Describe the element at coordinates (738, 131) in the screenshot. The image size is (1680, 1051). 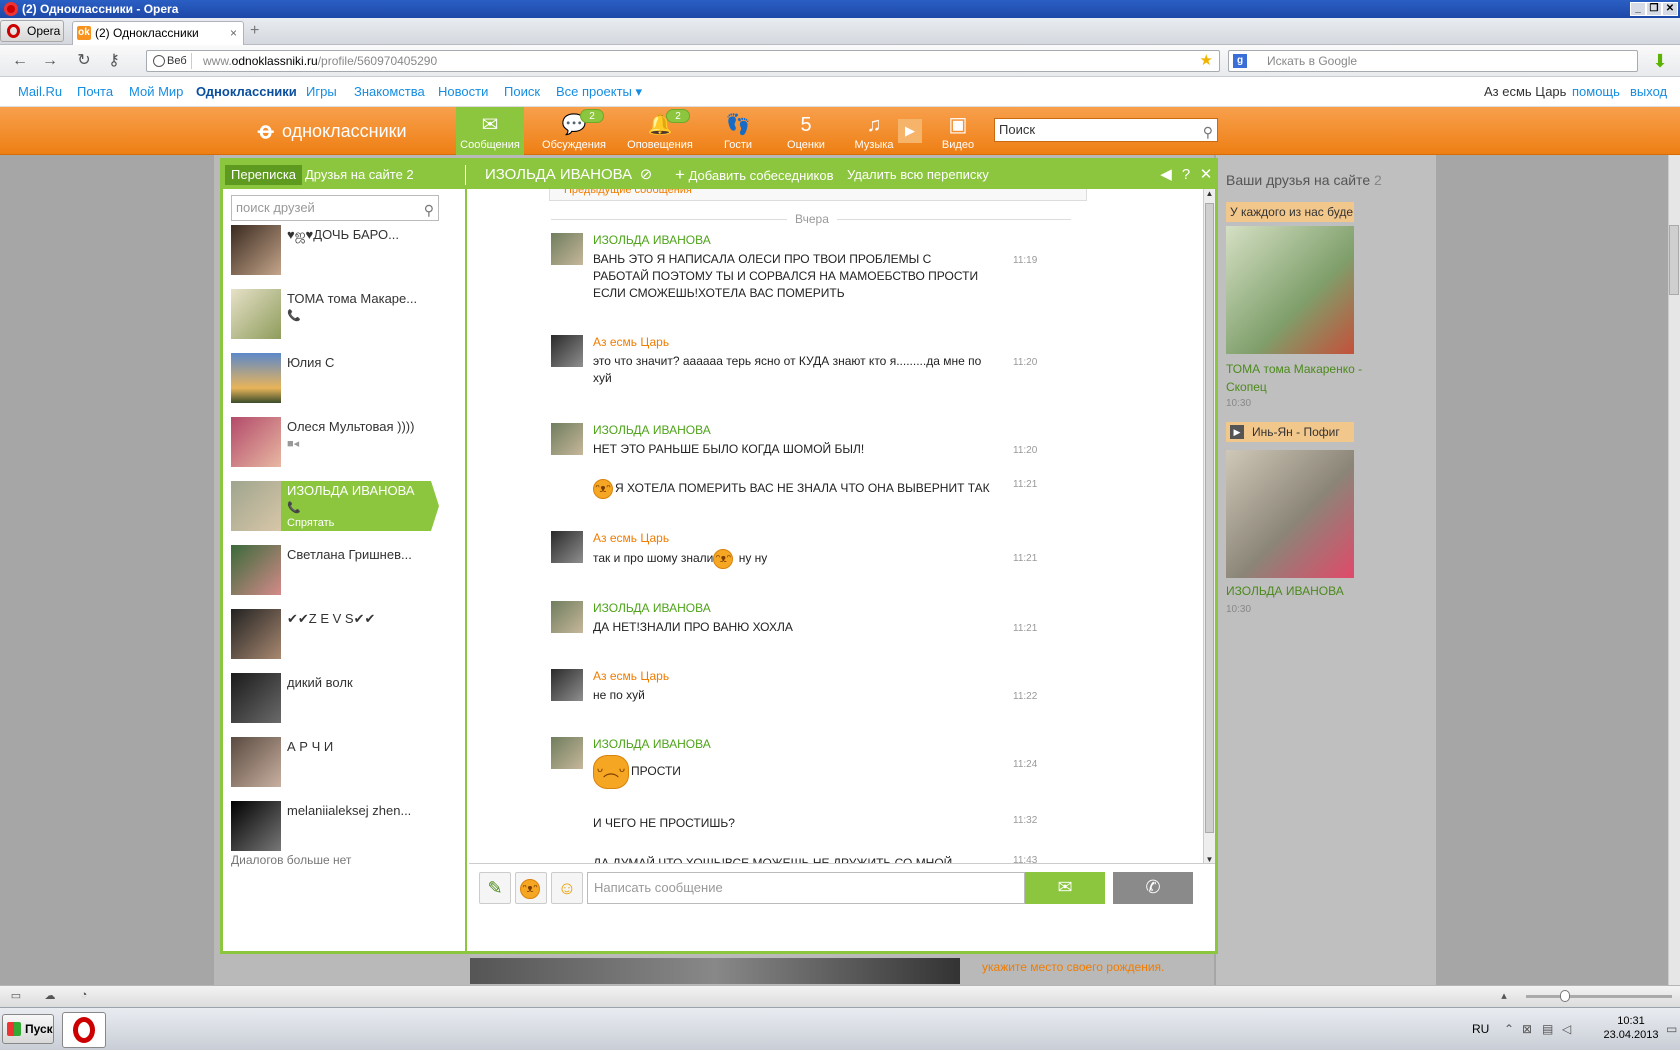
I see `nav-guests: 👣 Гости` at that location.